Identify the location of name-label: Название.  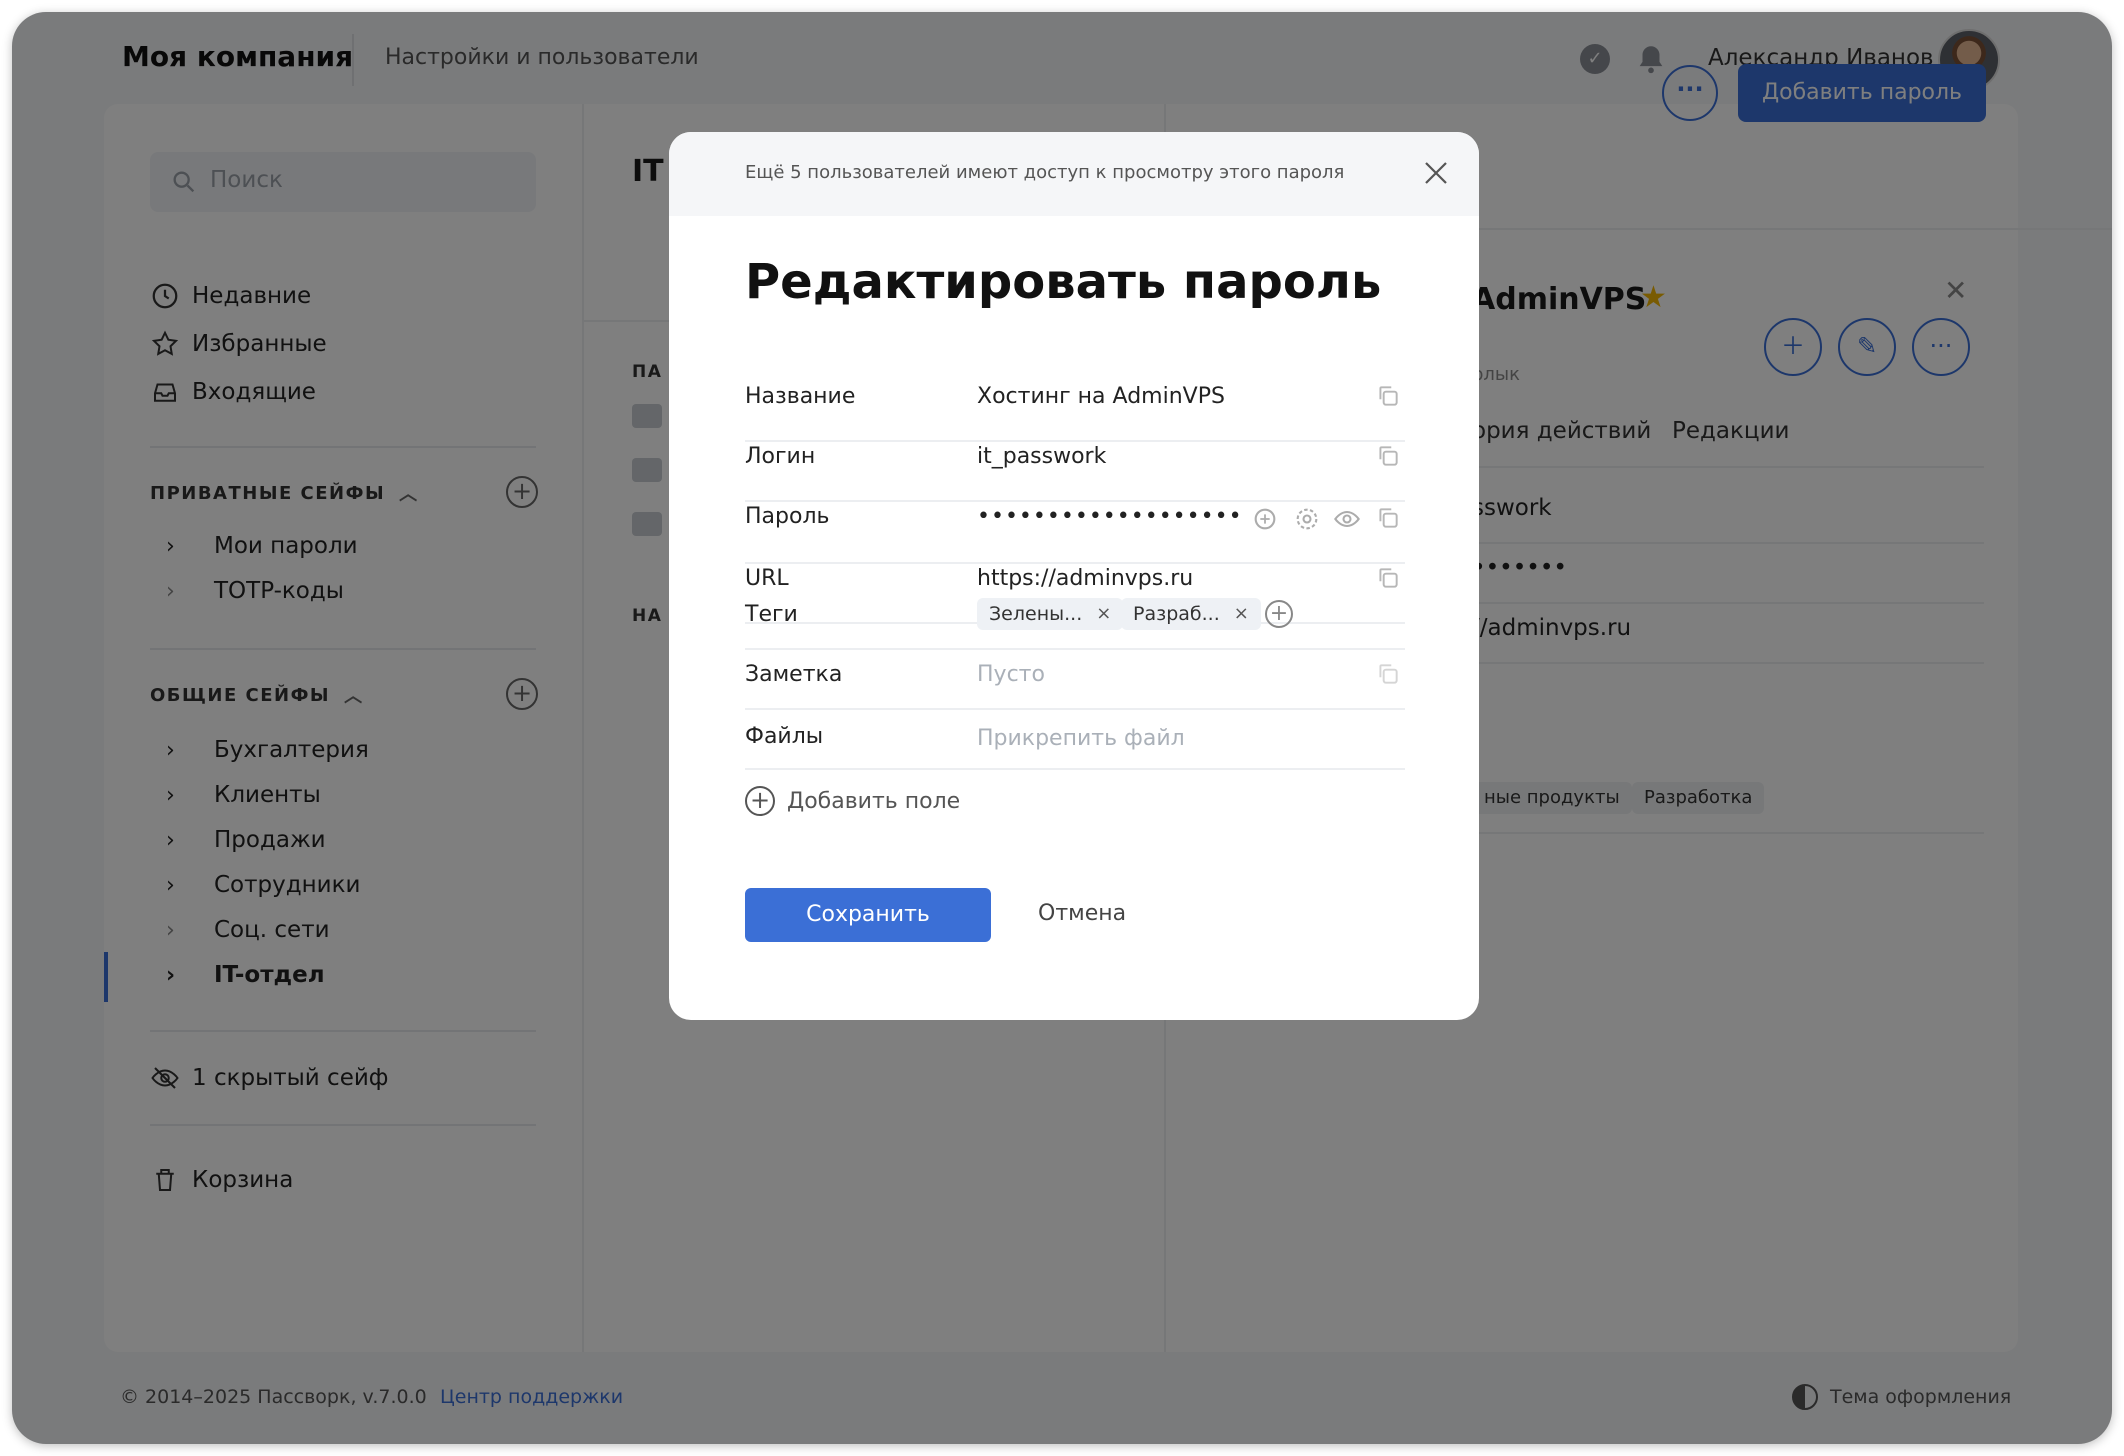
(800, 396).